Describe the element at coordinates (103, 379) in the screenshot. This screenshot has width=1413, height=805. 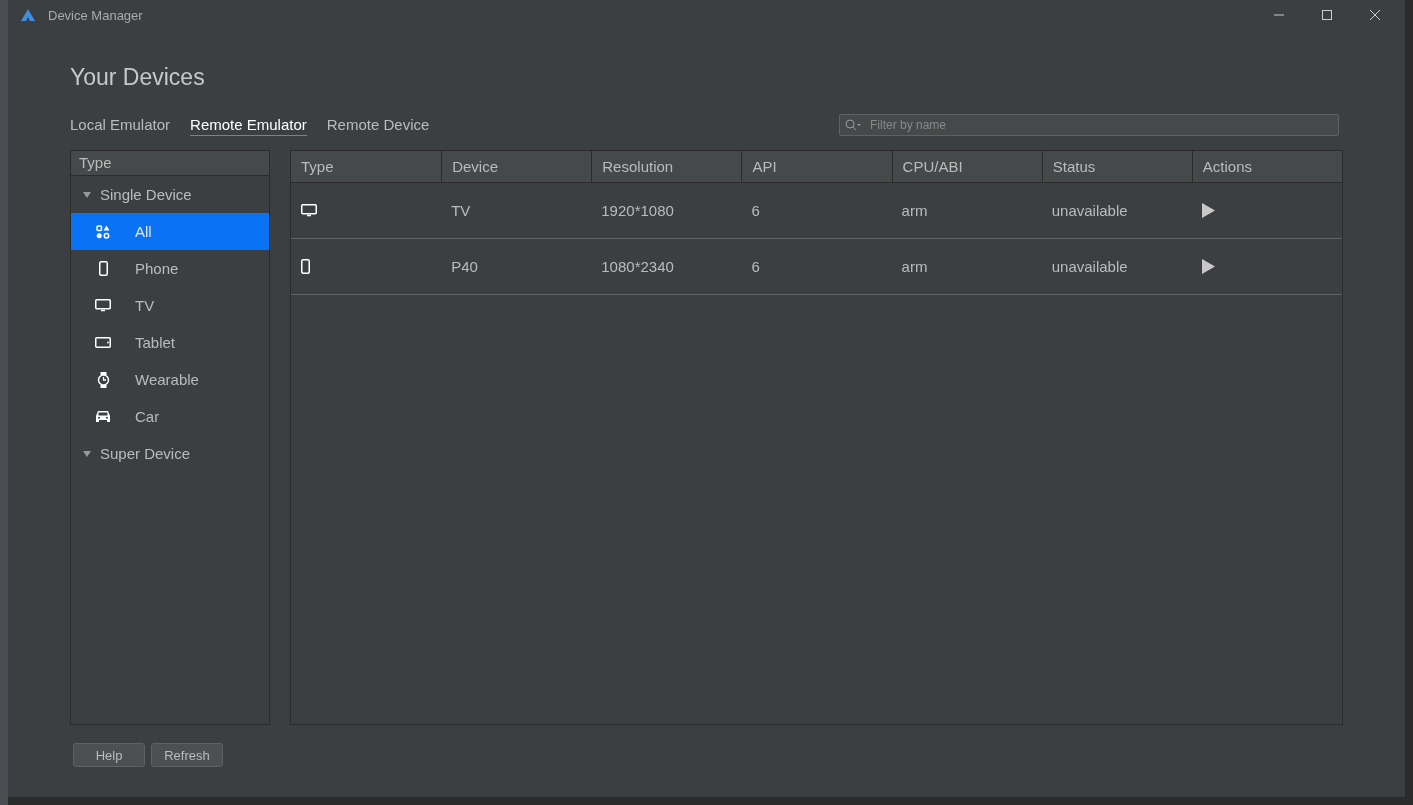
I see `watch-icon` at that location.